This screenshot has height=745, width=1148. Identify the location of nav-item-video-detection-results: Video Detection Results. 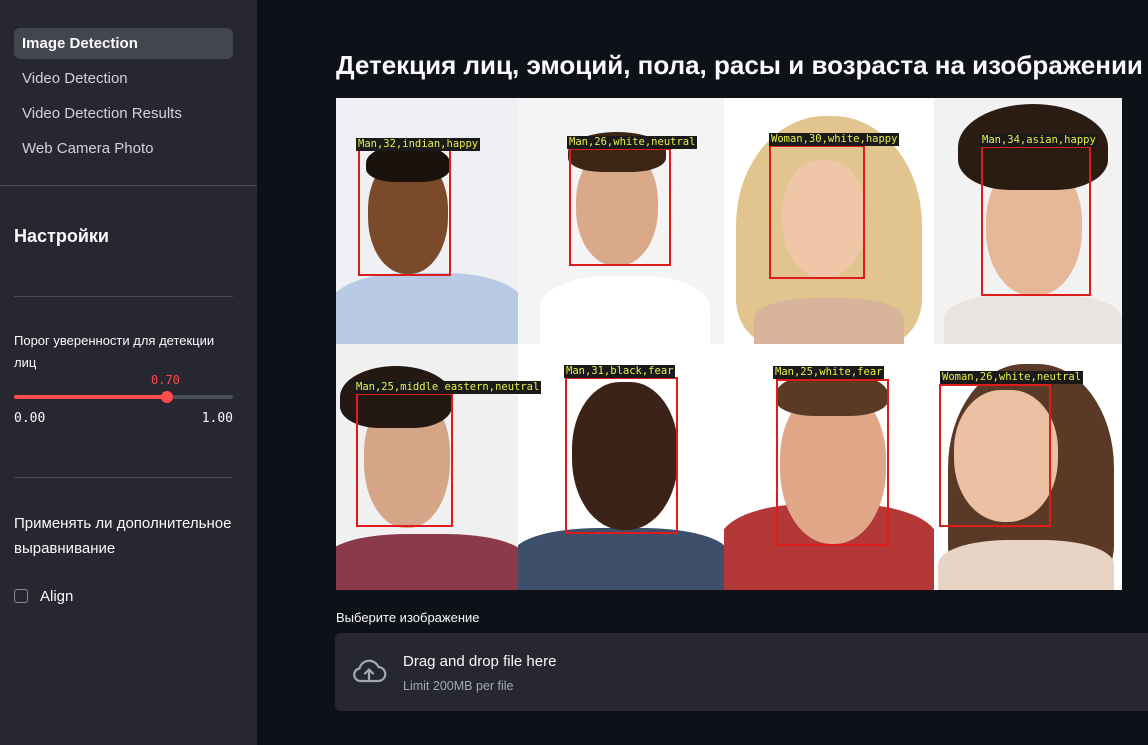
(123, 113).